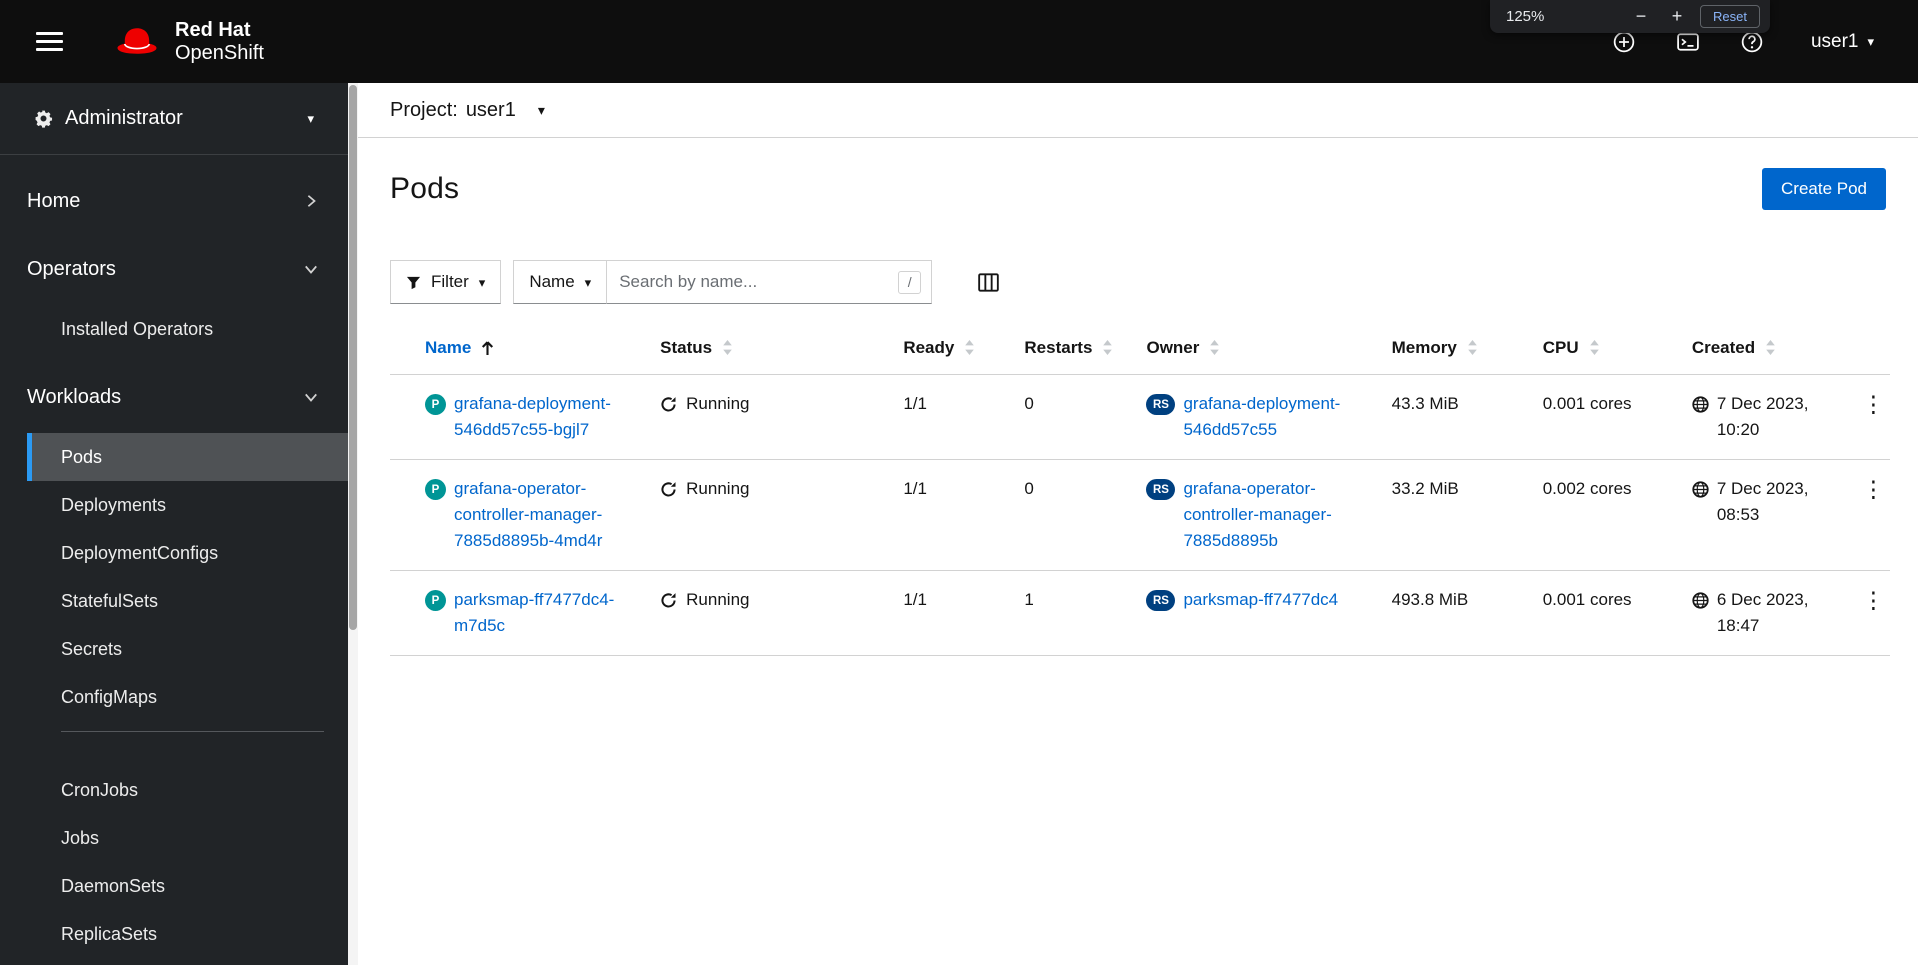 The image size is (1918, 965). What do you see at coordinates (413, 282) in the screenshot?
I see `filter-icon` at bounding box center [413, 282].